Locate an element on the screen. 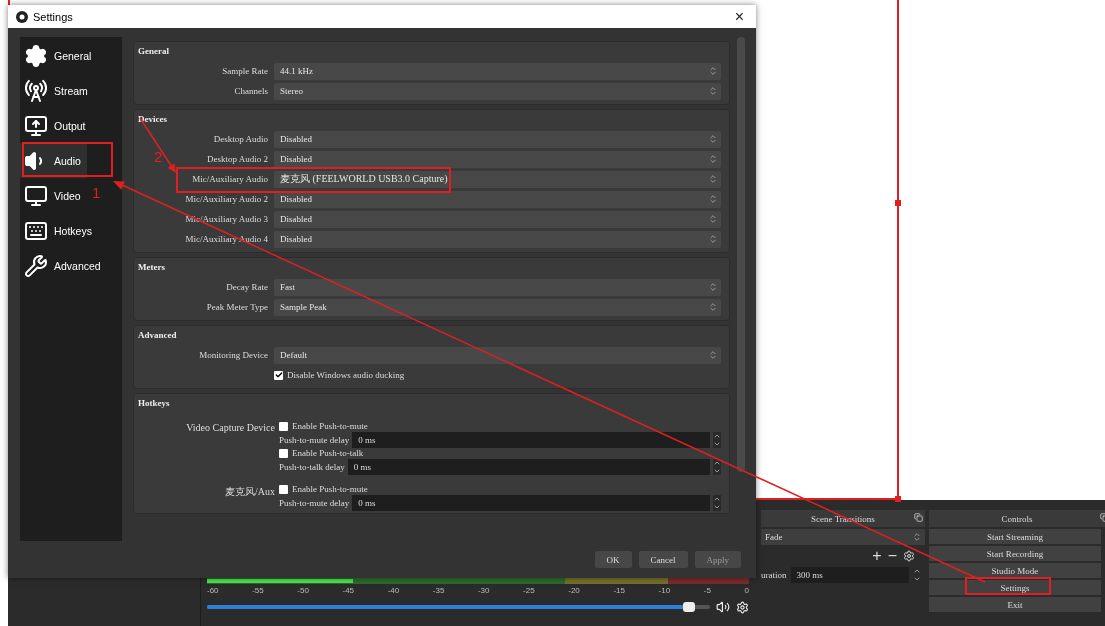 The height and width of the screenshot is (626, 1105). transition-select: Fade is located at coordinates (843, 537).